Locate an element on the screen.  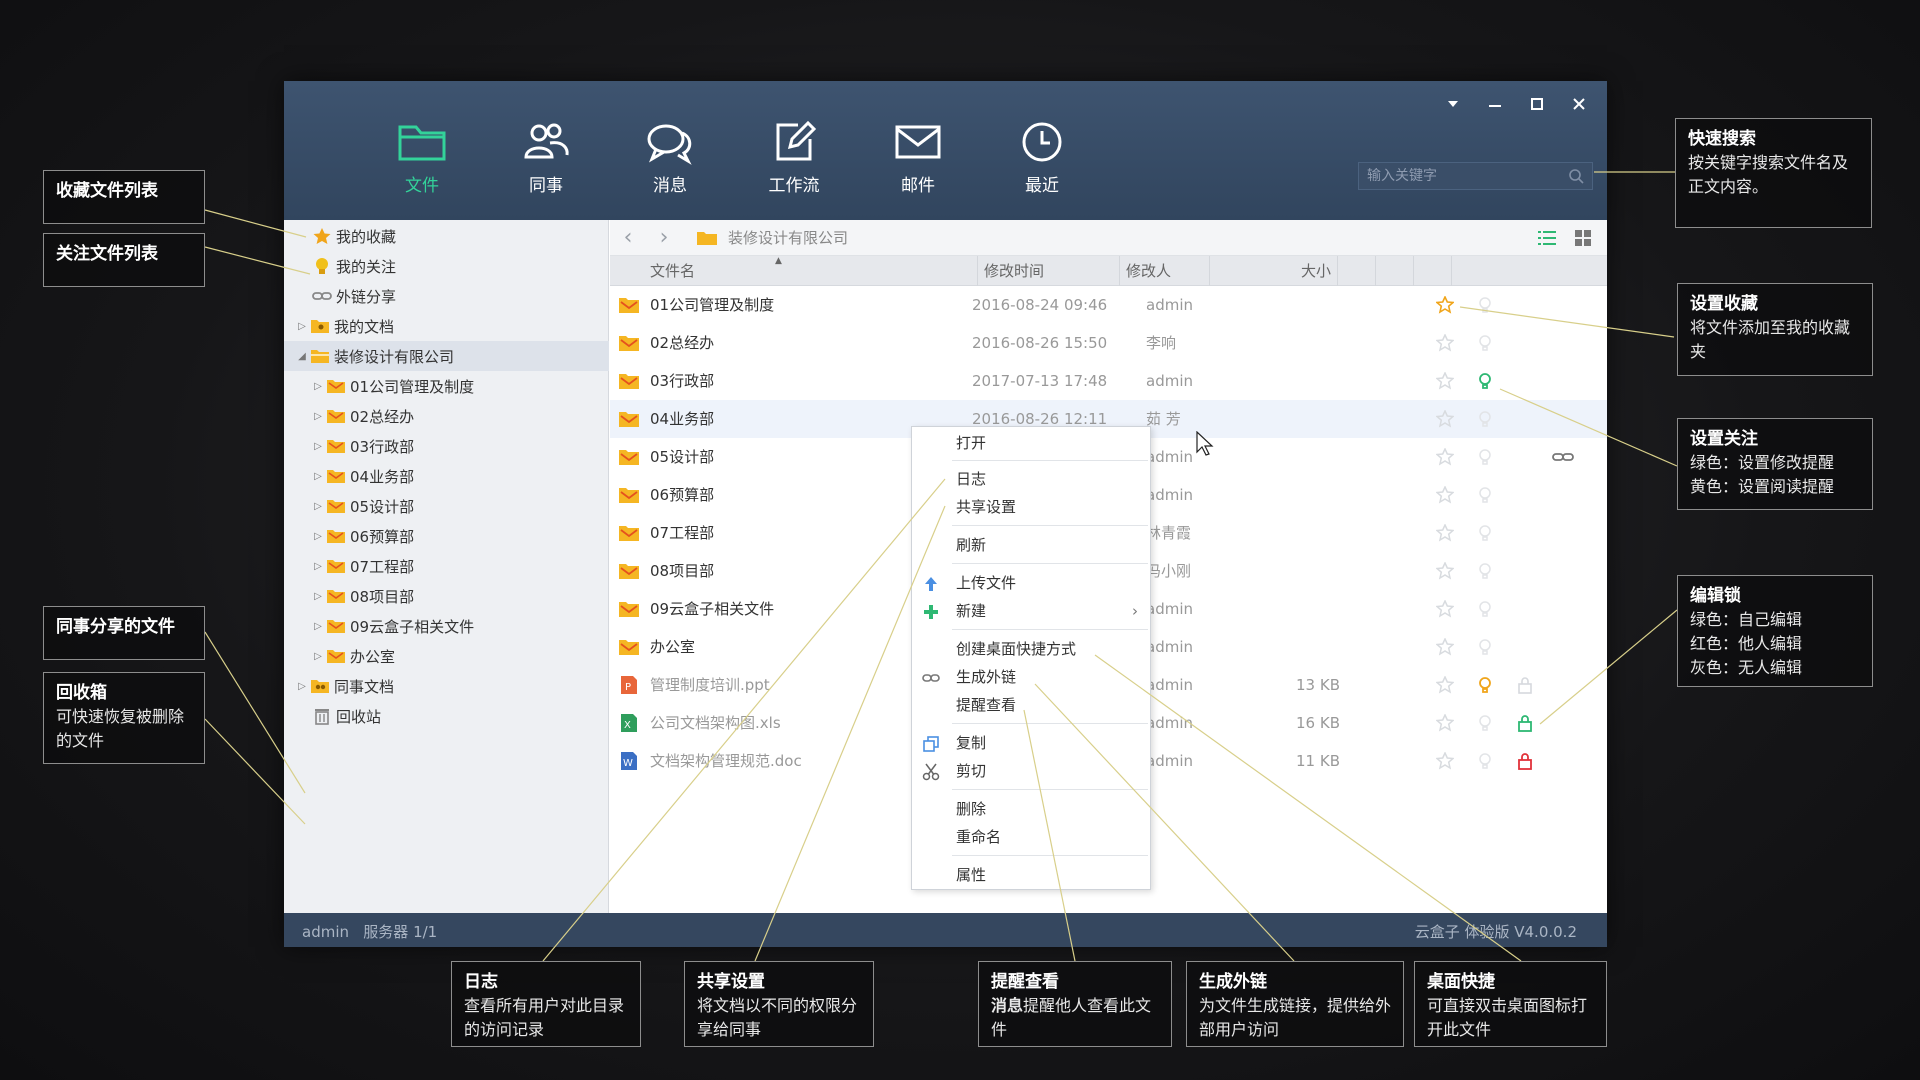
back-button: ‹ is located at coordinates (628, 238).